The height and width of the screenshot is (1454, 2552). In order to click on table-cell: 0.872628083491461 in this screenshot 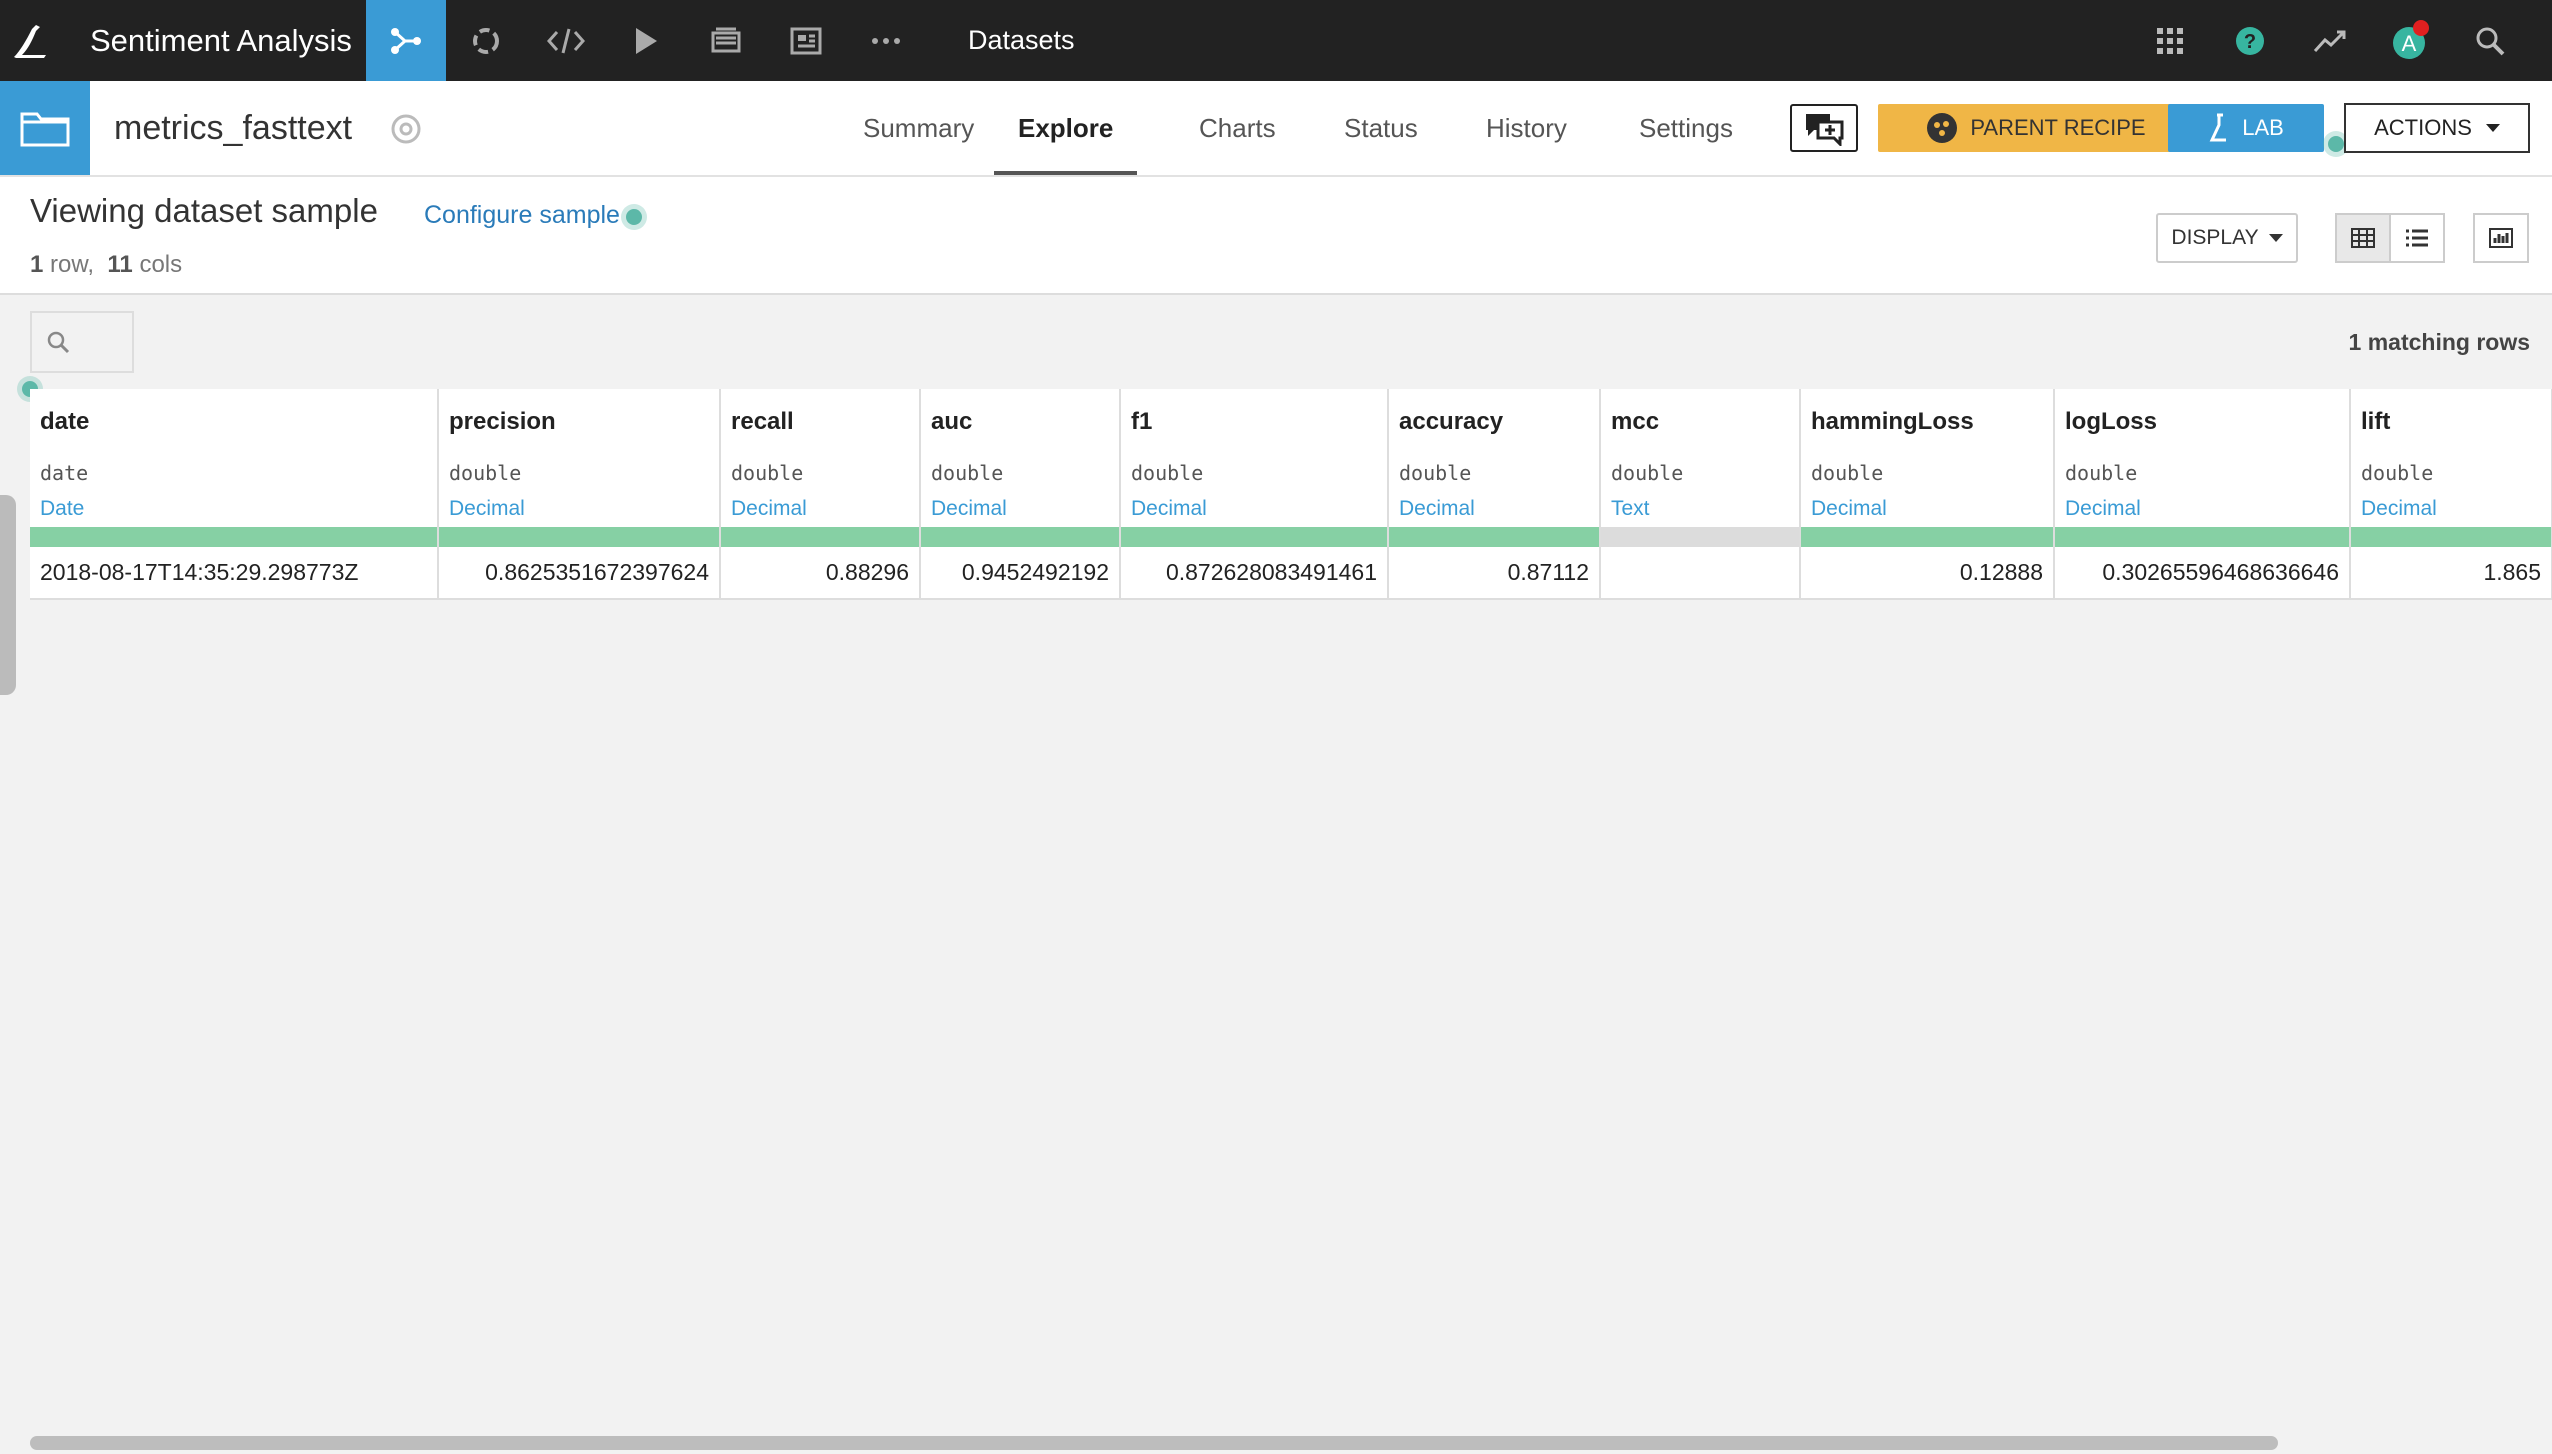, I will do `click(1254, 573)`.